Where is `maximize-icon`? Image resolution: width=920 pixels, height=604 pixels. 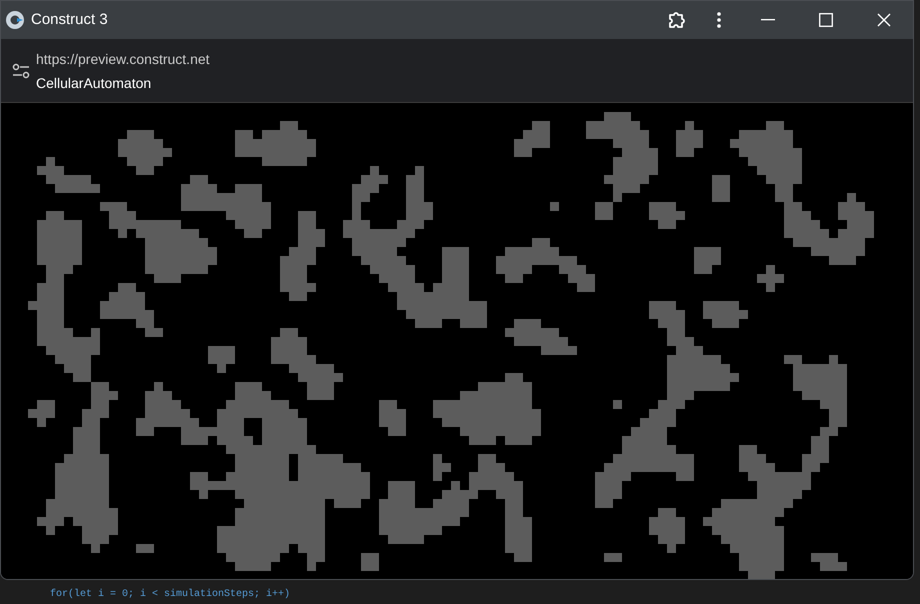
maximize-icon is located at coordinates (826, 20).